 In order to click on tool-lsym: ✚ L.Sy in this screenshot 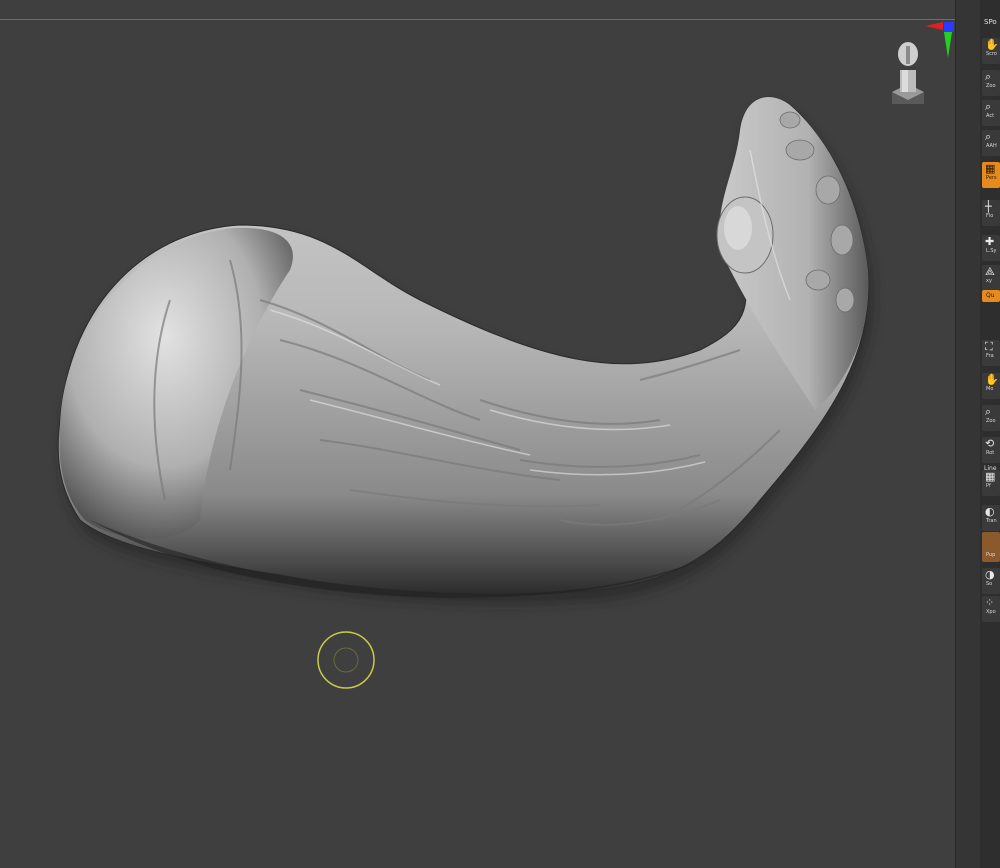, I will do `click(991, 248)`.